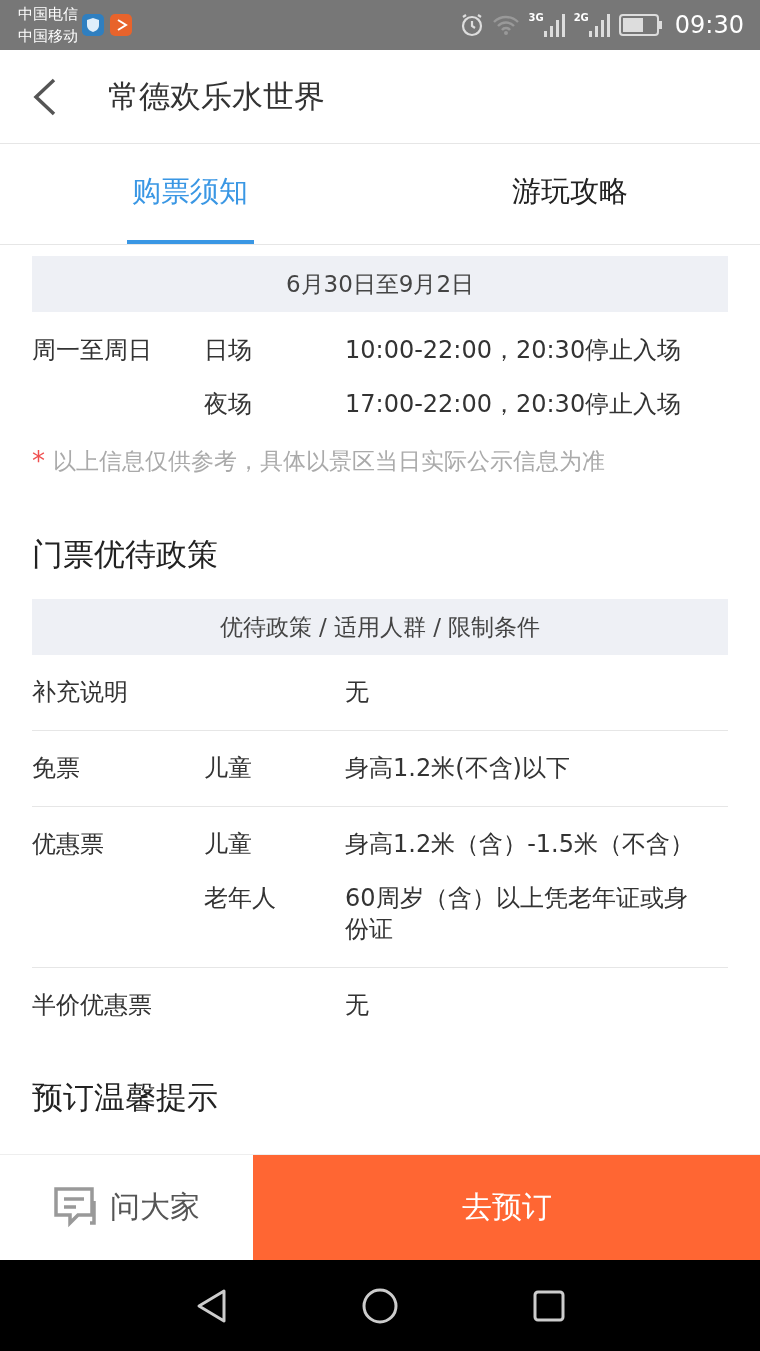 Image resolution: width=760 pixels, height=1351 pixels. Describe the element at coordinates (640, 25) in the screenshot. I see `battery-icon` at that location.